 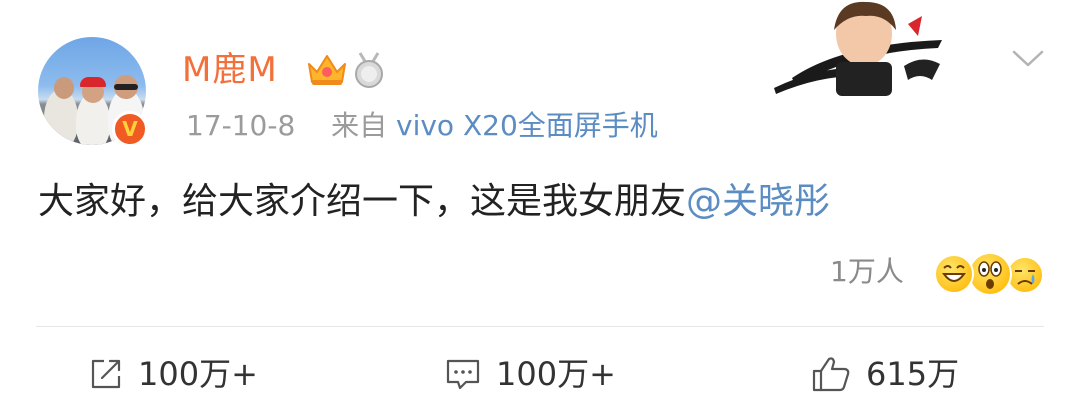 I want to click on username: M鹿M, so click(x=230, y=70).